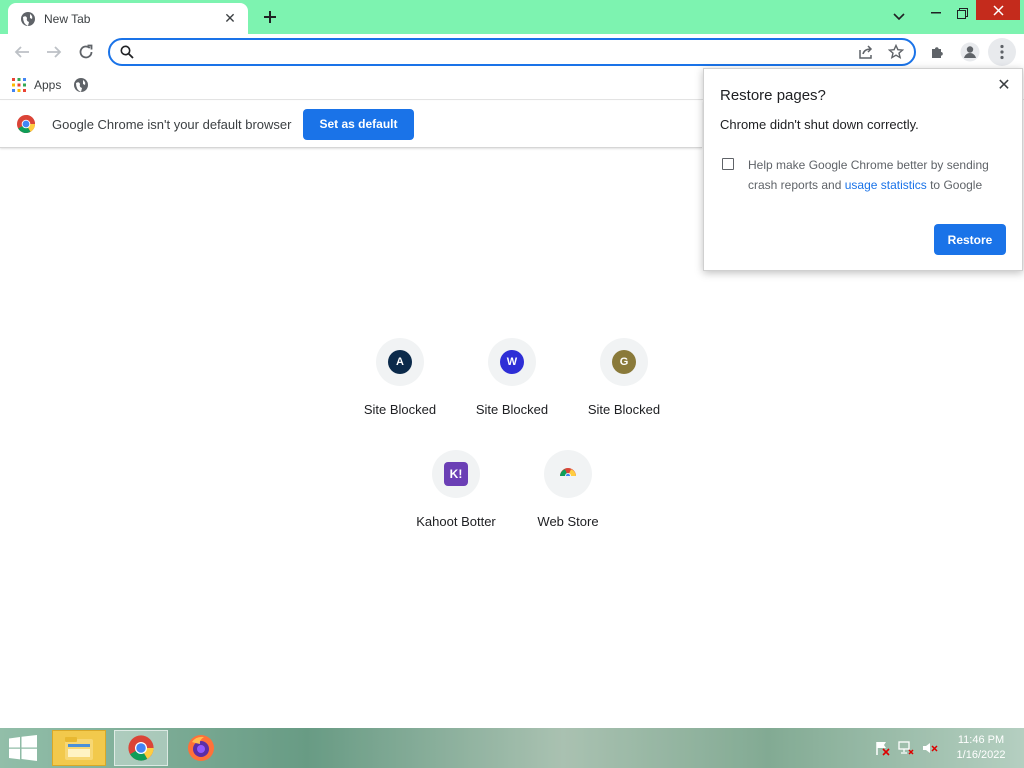 This screenshot has width=1024, height=768. I want to click on back-arrow-icon, so click(21, 52).